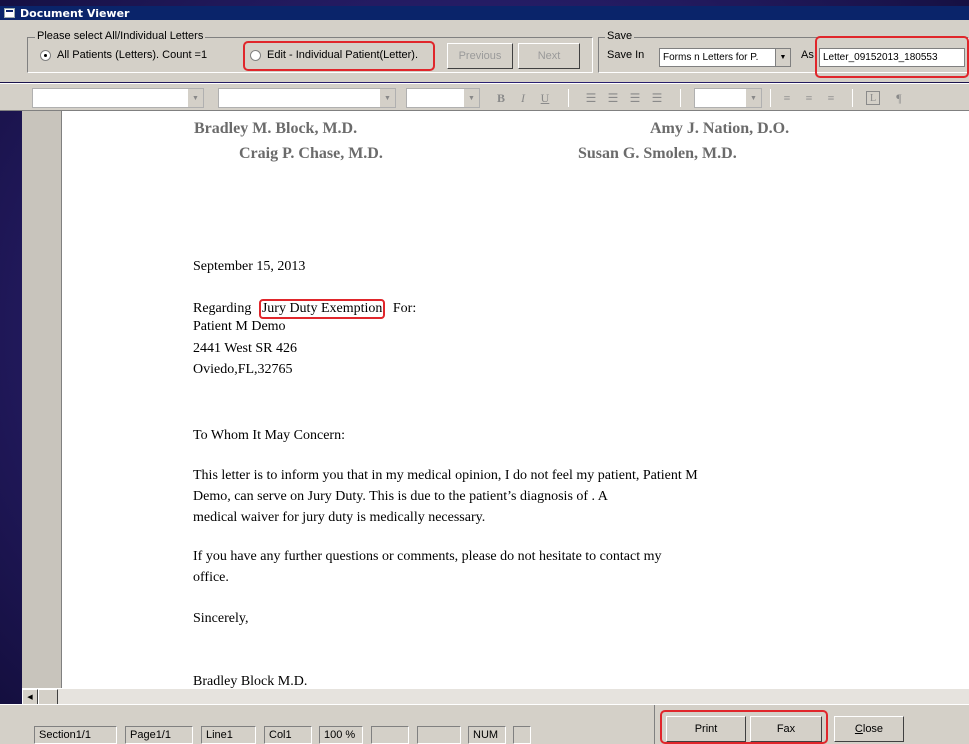  What do you see at coordinates (42, 399) in the screenshot?
I see `left-margin-gutter` at bounding box center [42, 399].